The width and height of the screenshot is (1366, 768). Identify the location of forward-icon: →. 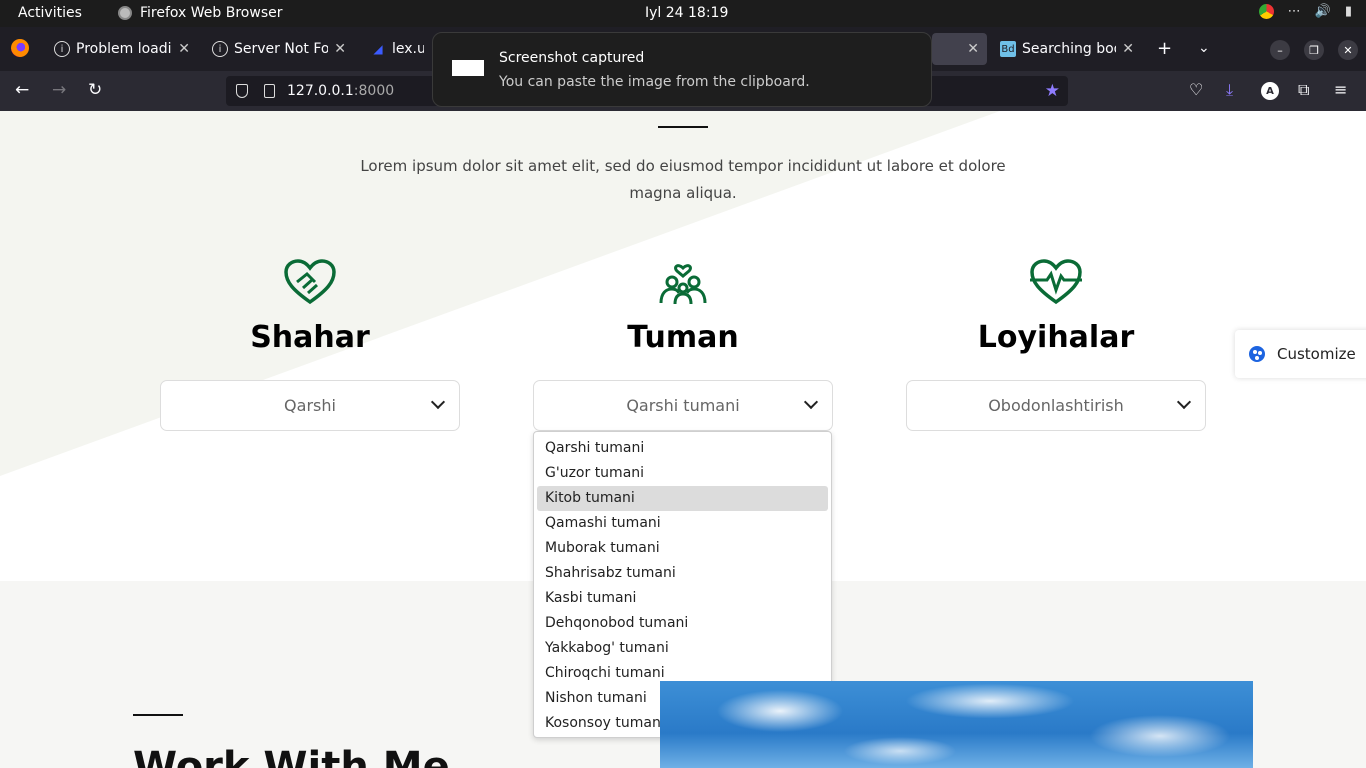
(59, 90).